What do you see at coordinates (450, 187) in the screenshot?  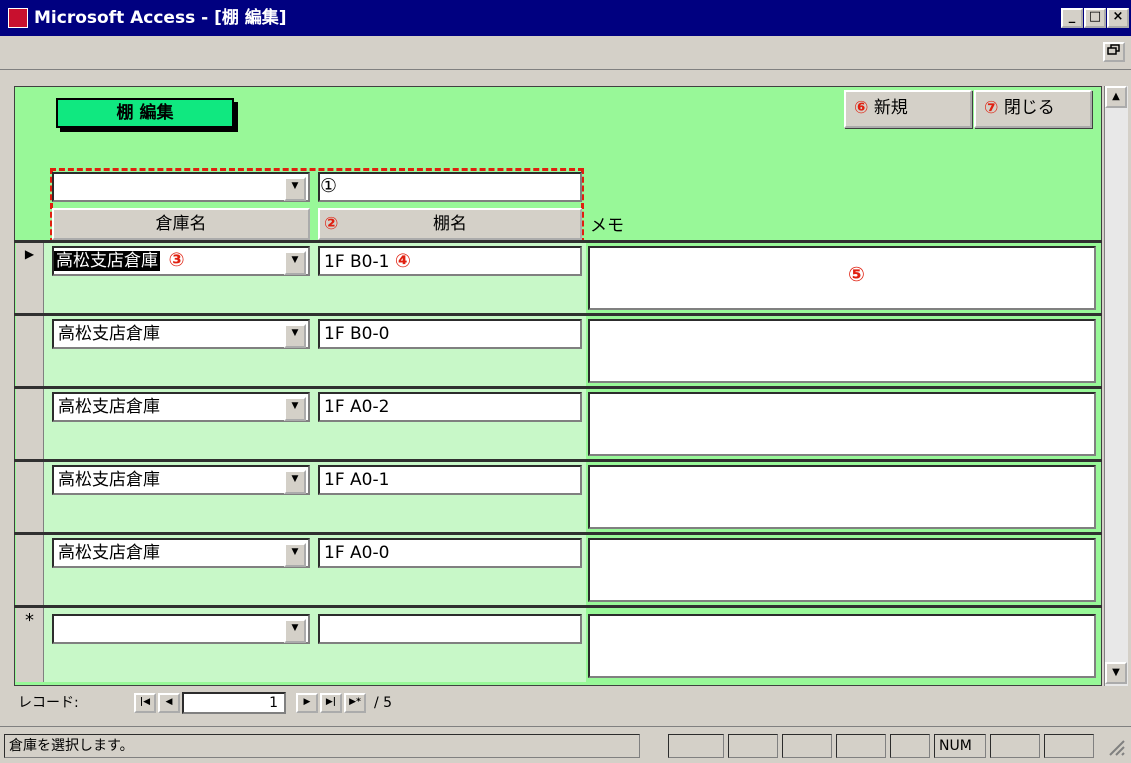 I see `shelf-filter-field` at bounding box center [450, 187].